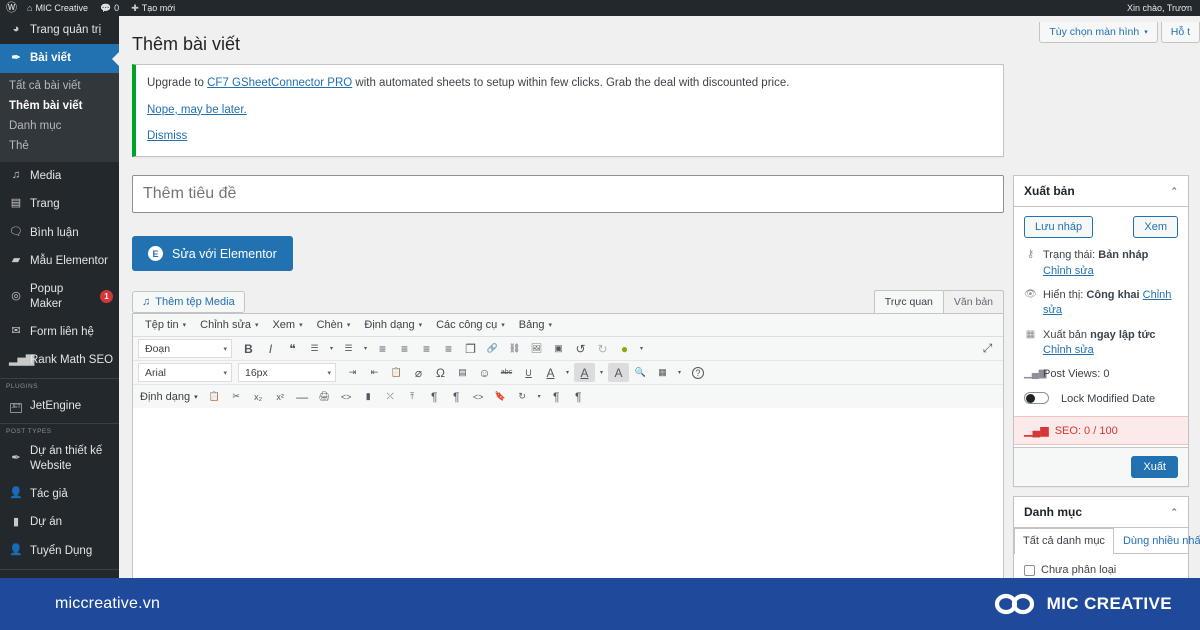 This screenshot has height=630, width=1200. I want to click on notice-nope-link: Nope, may be later., so click(197, 110).